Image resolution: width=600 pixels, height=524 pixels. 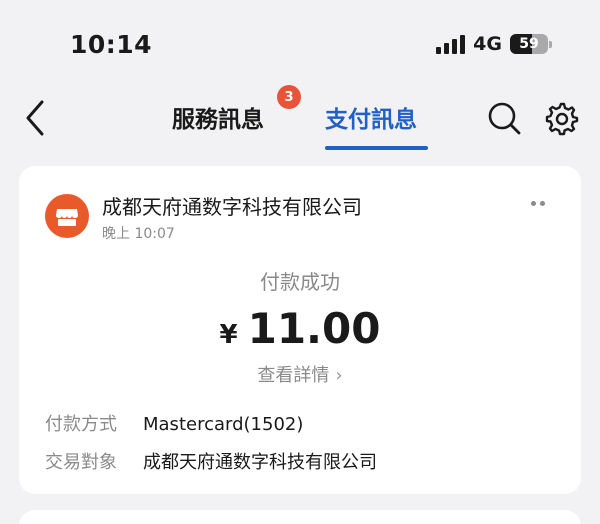 I want to click on network-type: 4G, so click(x=487, y=44).